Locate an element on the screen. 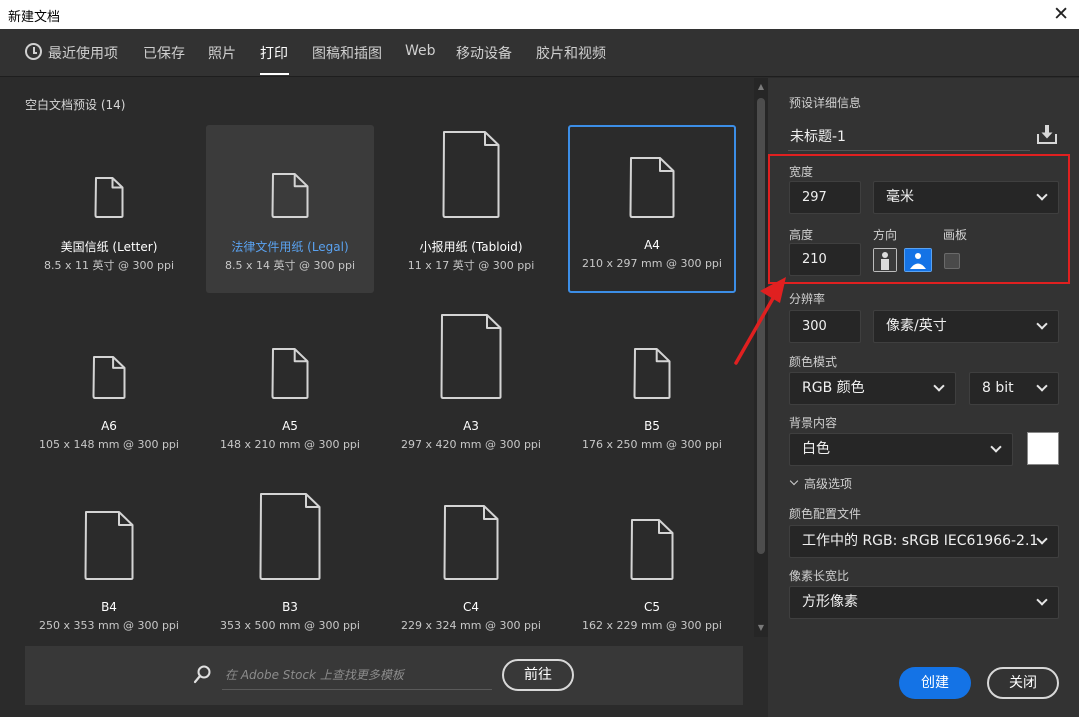 The height and width of the screenshot is (717, 1079). tab-photo: 照片 is located at coordinates (222, 53).